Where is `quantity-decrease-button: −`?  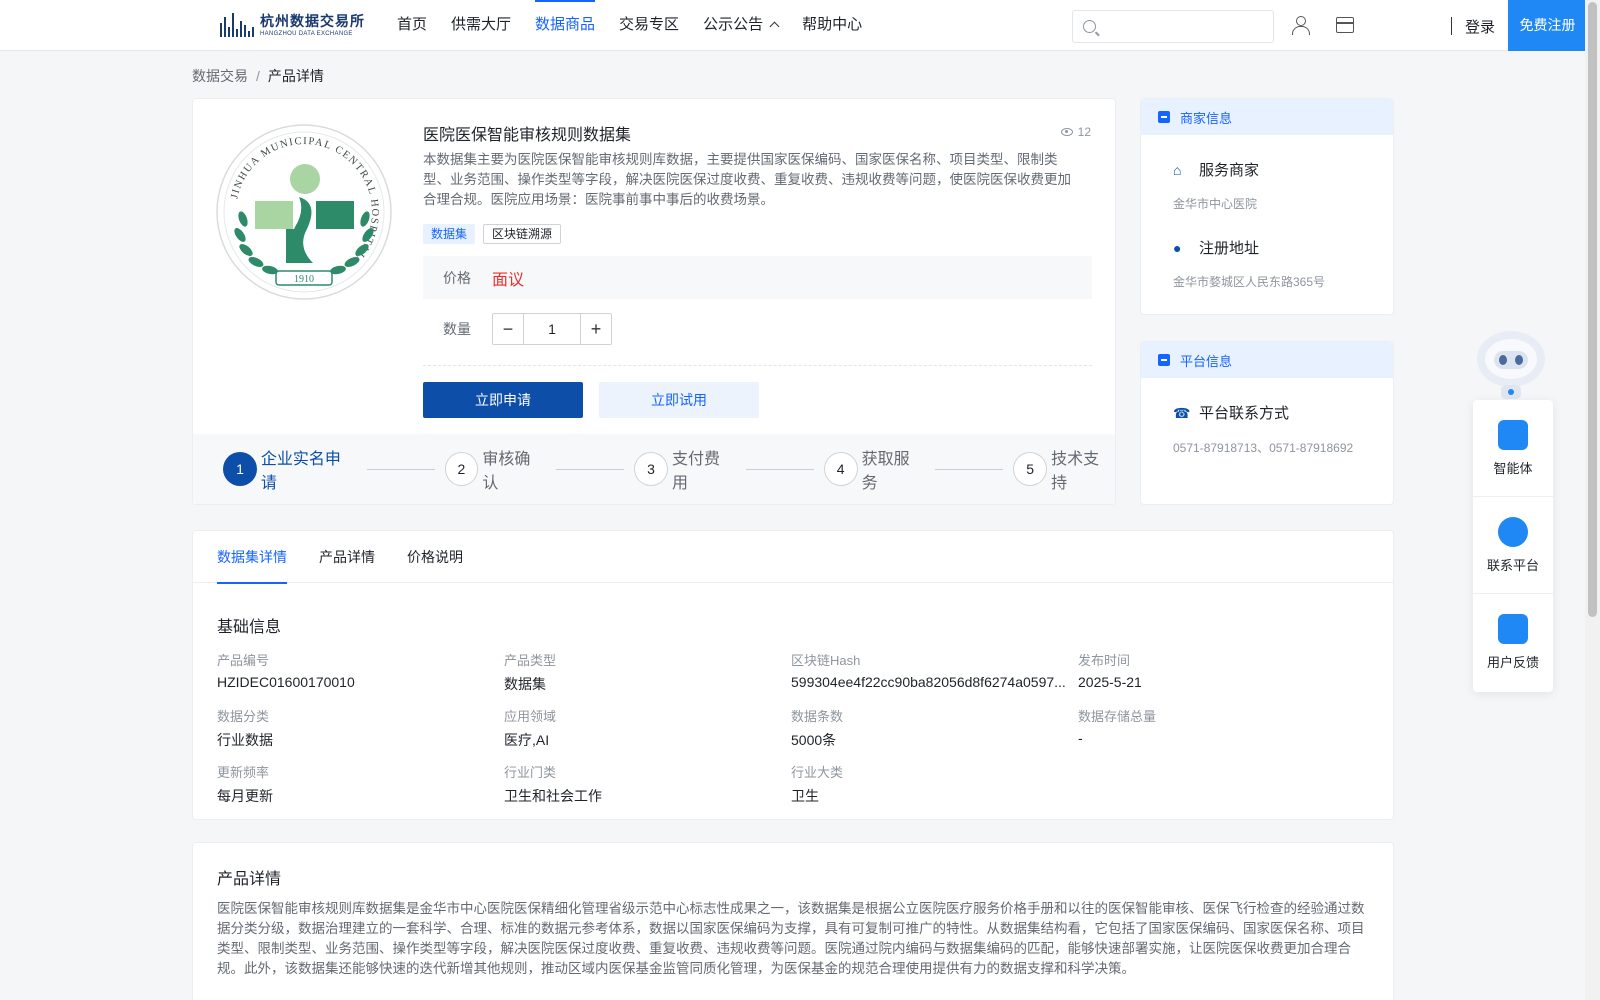
quantity-decrease-button: − is located at coordinates (508, 329).